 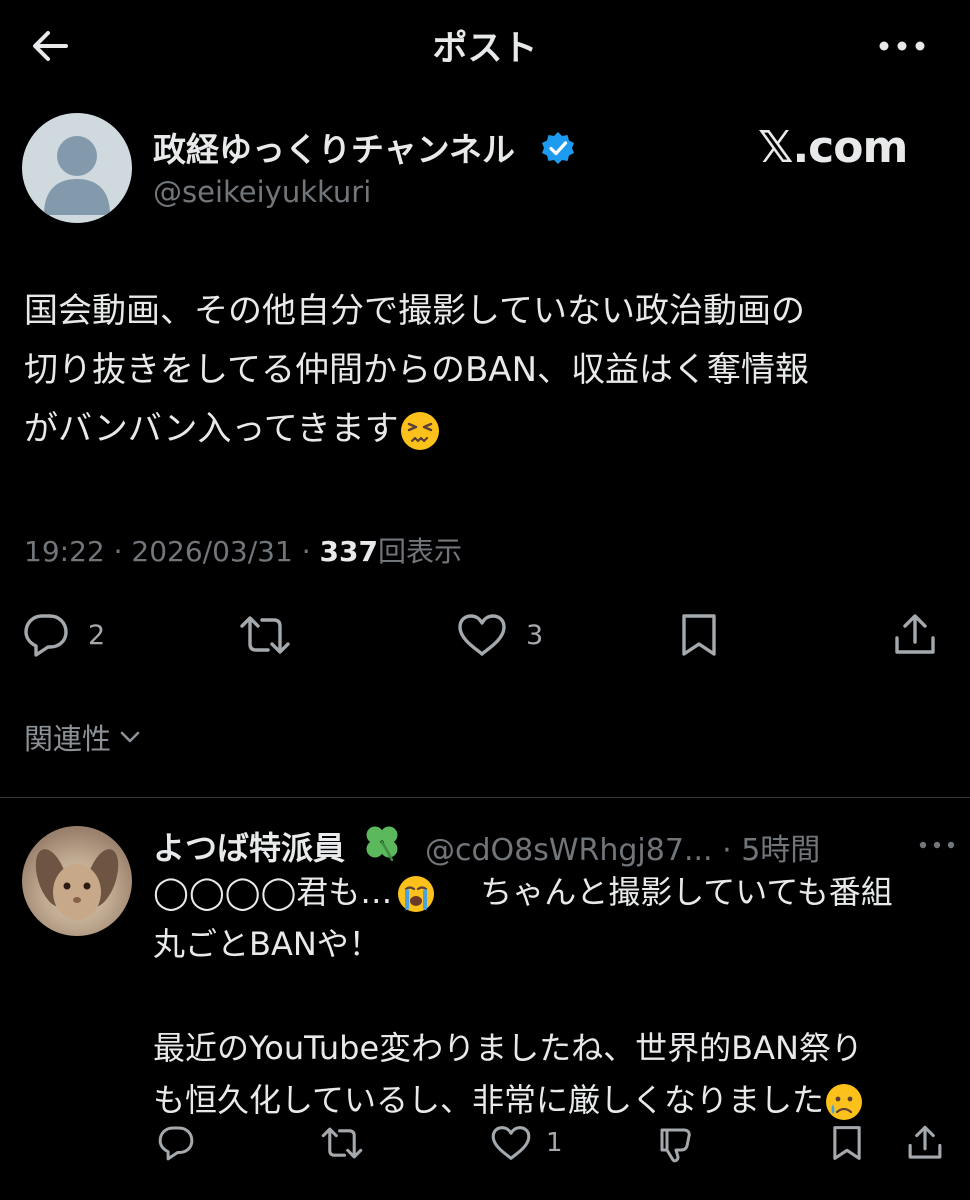 What do you see at coordinates (420, 431) in the screenshot?
I see `persevering-face-emoji-icon` at bounding box center [420, 431].